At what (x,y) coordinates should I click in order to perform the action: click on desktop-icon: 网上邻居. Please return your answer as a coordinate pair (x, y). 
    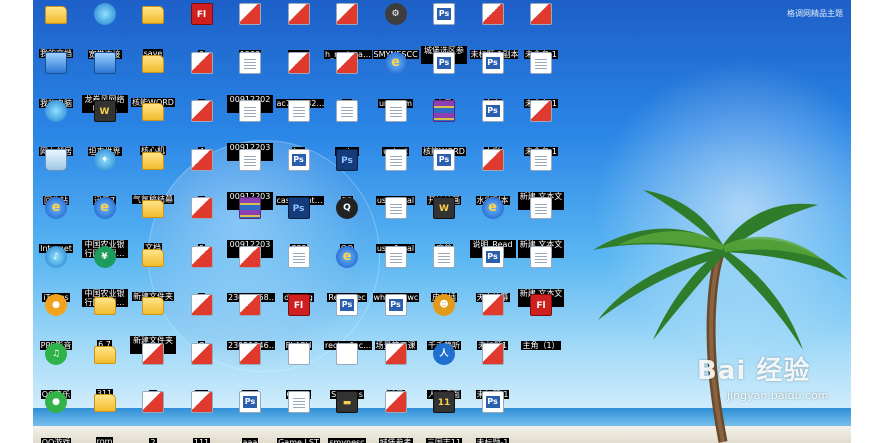
    Looking at the image, I should click on (56, 127).